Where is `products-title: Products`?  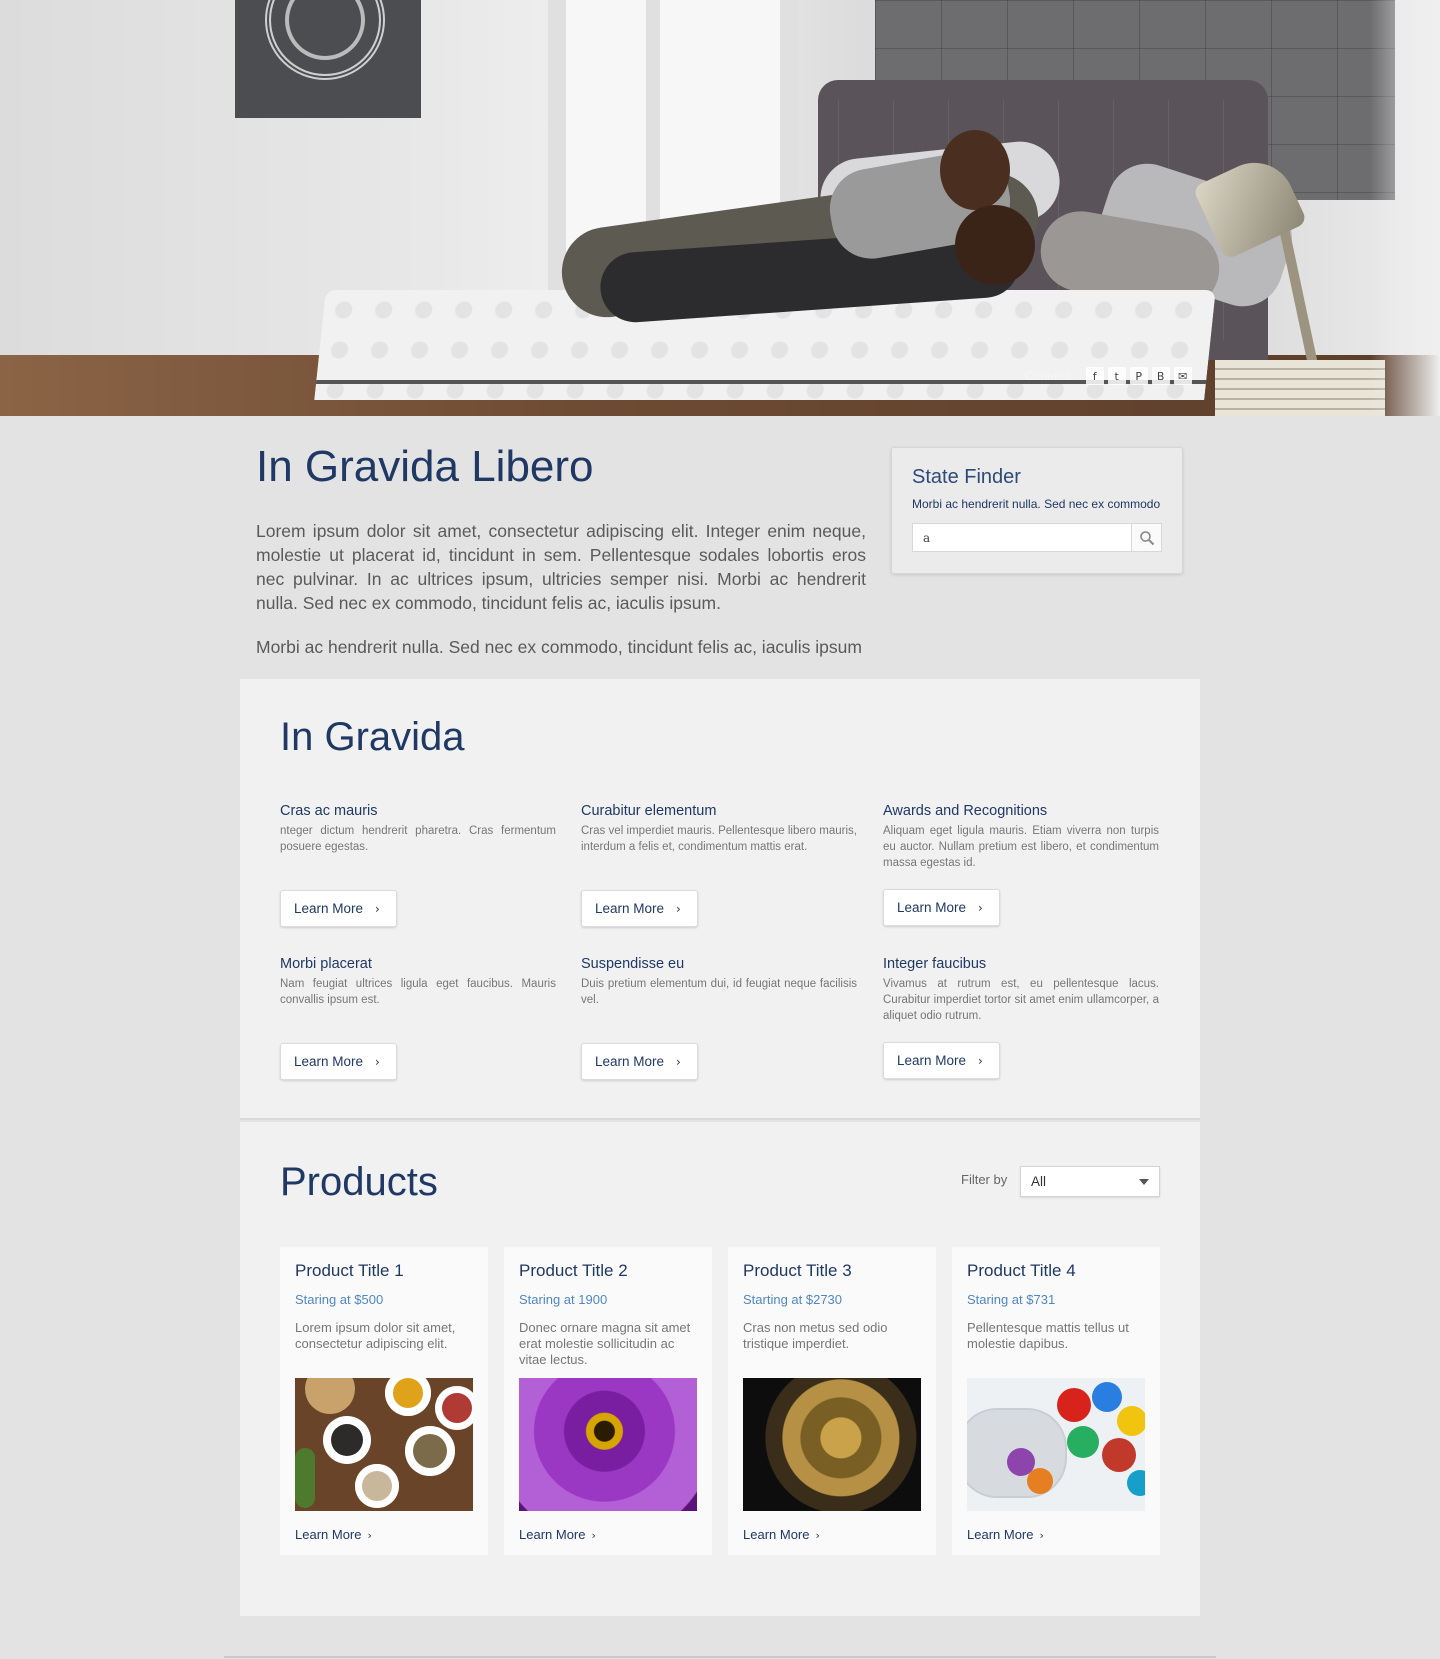
products-title: Products is located at coordinates (359, 1182).